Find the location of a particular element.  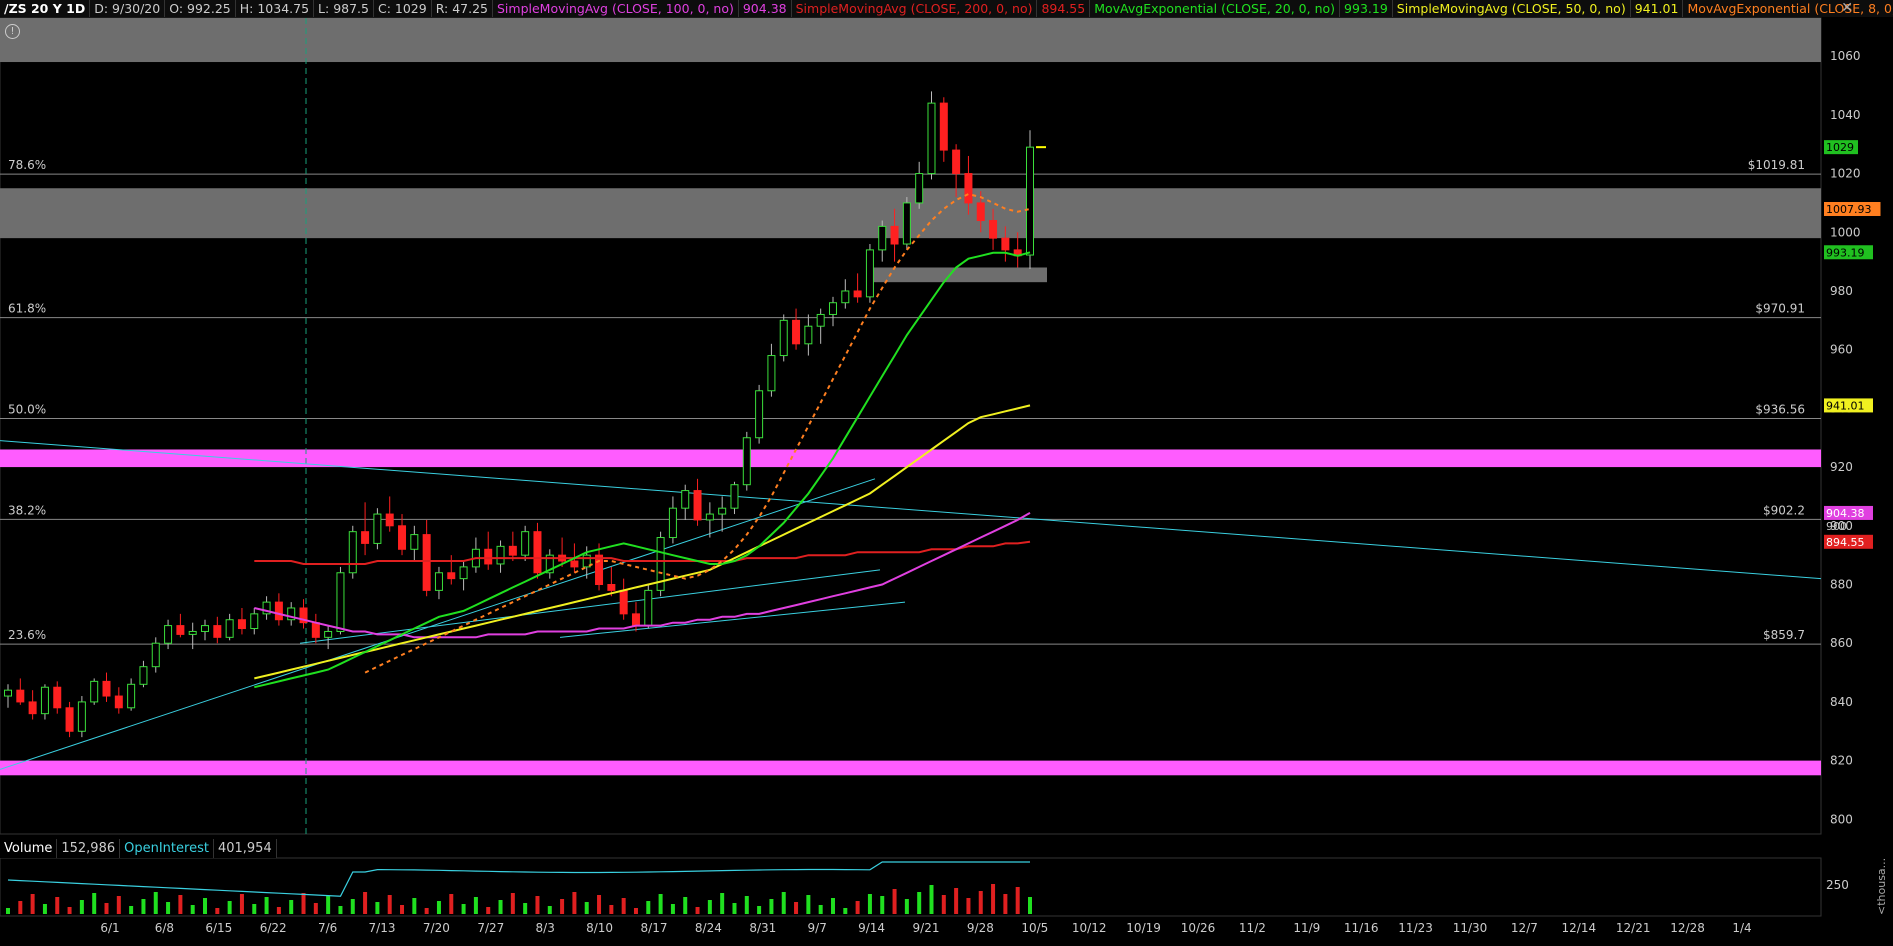

study-label-4: MovAvgExponential (CLOSE, 8, 0, no) is located at coordinates (1788, 8).